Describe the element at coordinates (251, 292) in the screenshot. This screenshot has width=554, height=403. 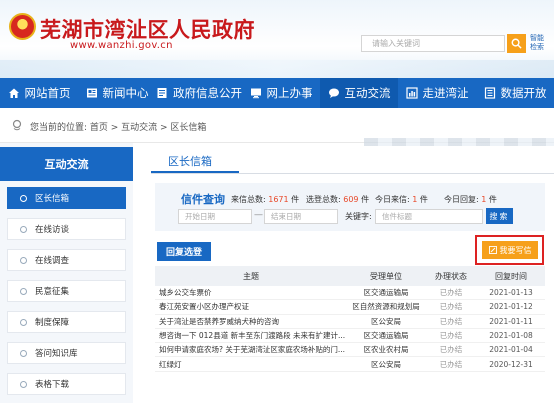
I see `row-subject: 城乡公交车票价` at that location.